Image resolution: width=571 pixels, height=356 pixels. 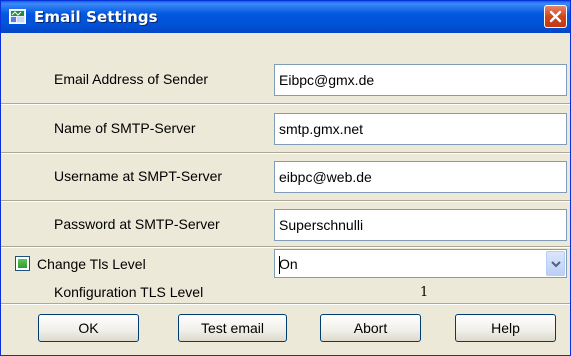 What do you see at coordinates (420, 263) in the screenshot?
I see `tls-level-select: On` at bounding box center [420, 263].